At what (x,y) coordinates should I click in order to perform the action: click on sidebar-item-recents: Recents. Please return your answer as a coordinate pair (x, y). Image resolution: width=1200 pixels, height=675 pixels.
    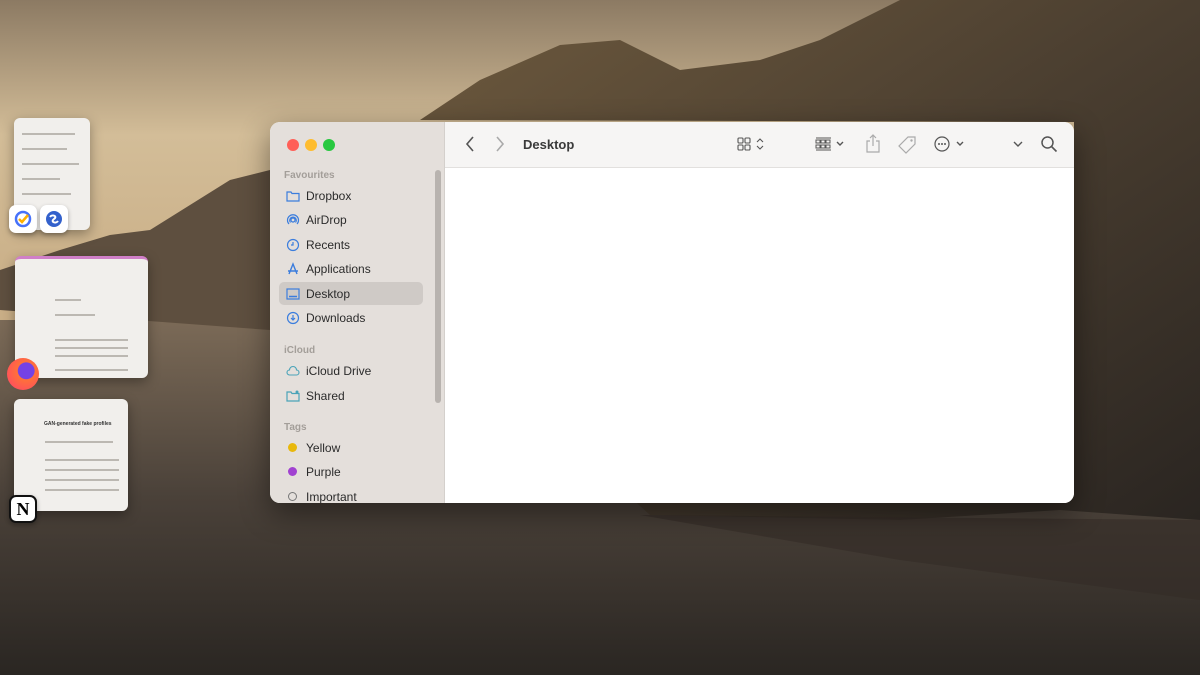
    Looking at the image, I should click on (351, 244).